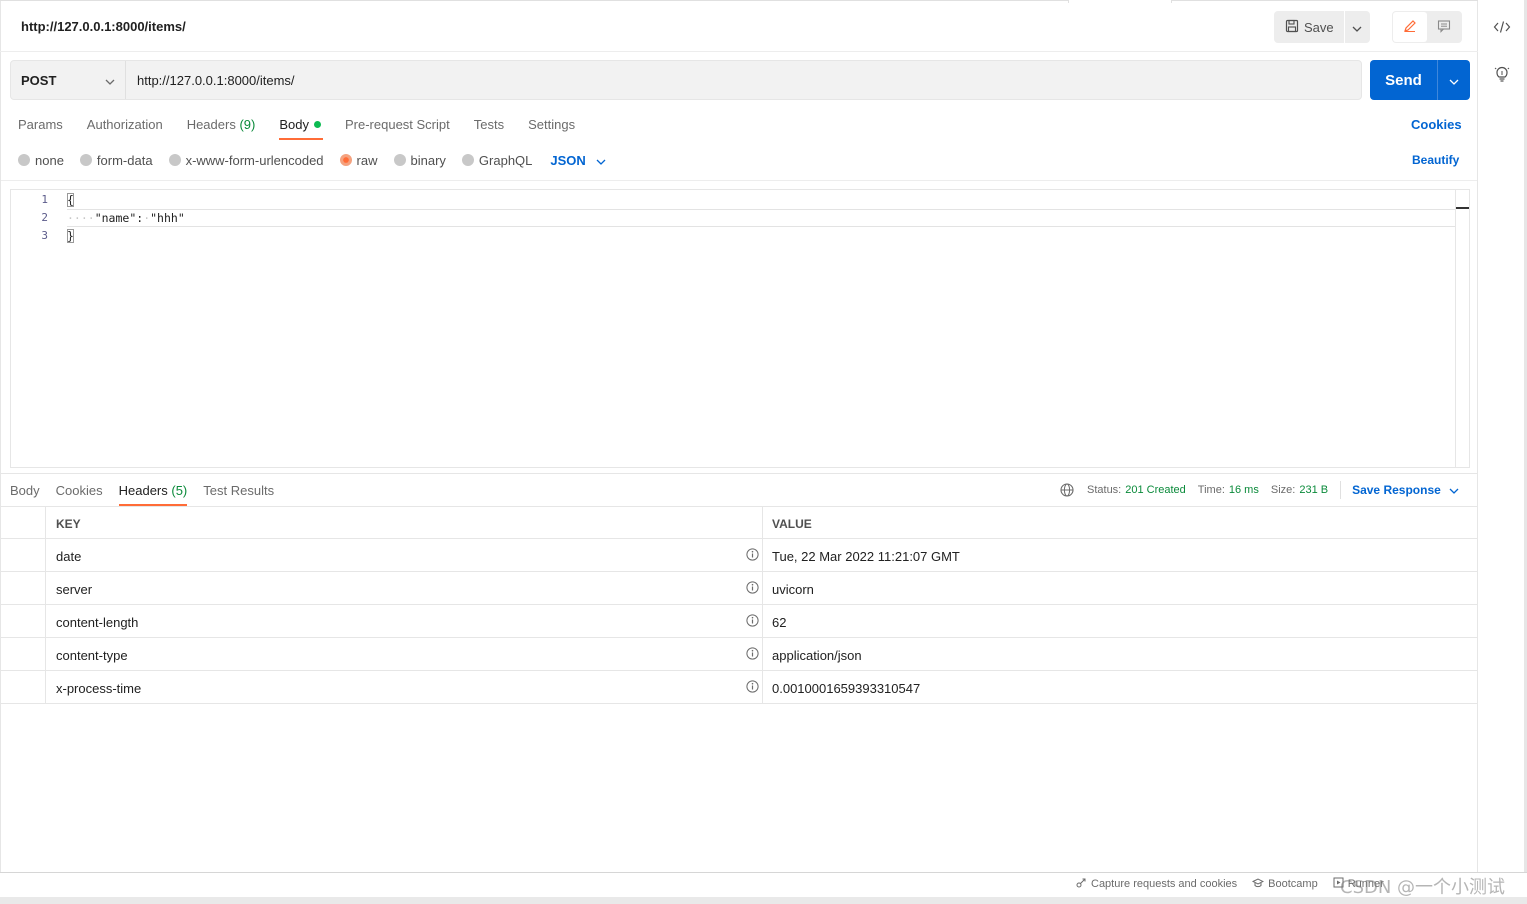 The height and width of the screenshot is (904, 1527). What do you see at coordinates (779, 622) in the screenshot?
I see `header-value: 62` at bounding box center [779, 622].